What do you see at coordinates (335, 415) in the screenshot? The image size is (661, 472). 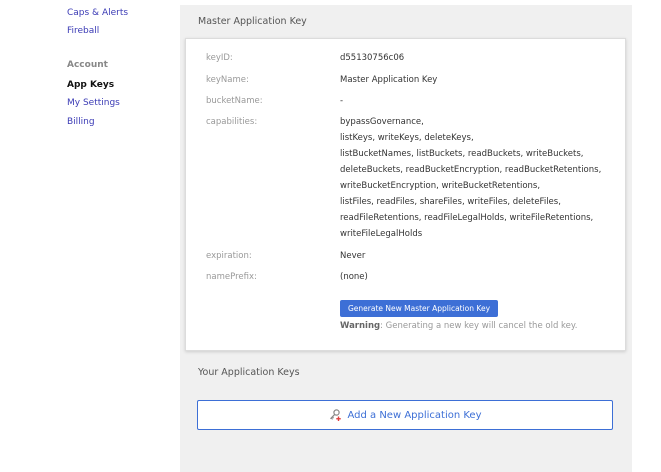 I see `add-key-icon` at bounding box center [335, 415].